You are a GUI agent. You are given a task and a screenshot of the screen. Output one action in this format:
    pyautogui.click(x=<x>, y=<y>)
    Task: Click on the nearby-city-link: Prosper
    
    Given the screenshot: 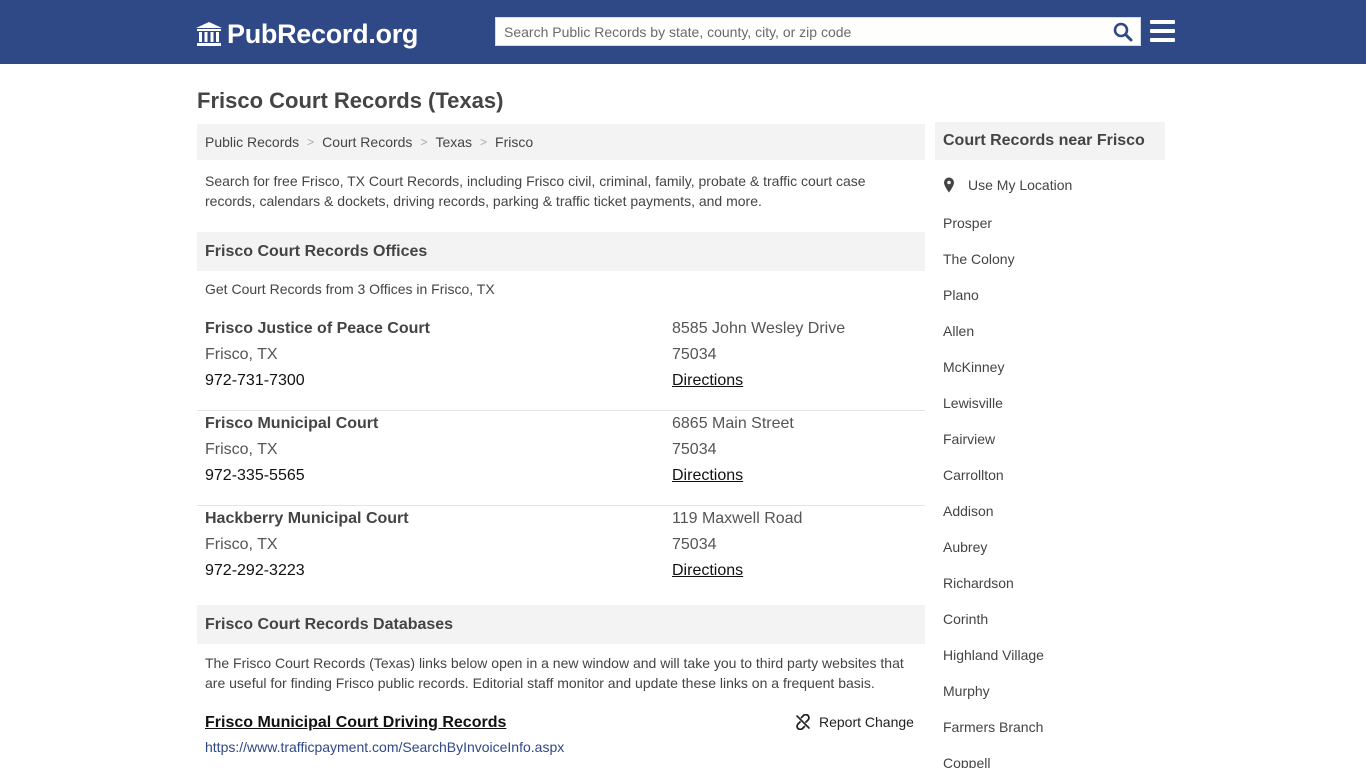 What is the action you would take?
    pyautogui.click(x=993, y=223)
    